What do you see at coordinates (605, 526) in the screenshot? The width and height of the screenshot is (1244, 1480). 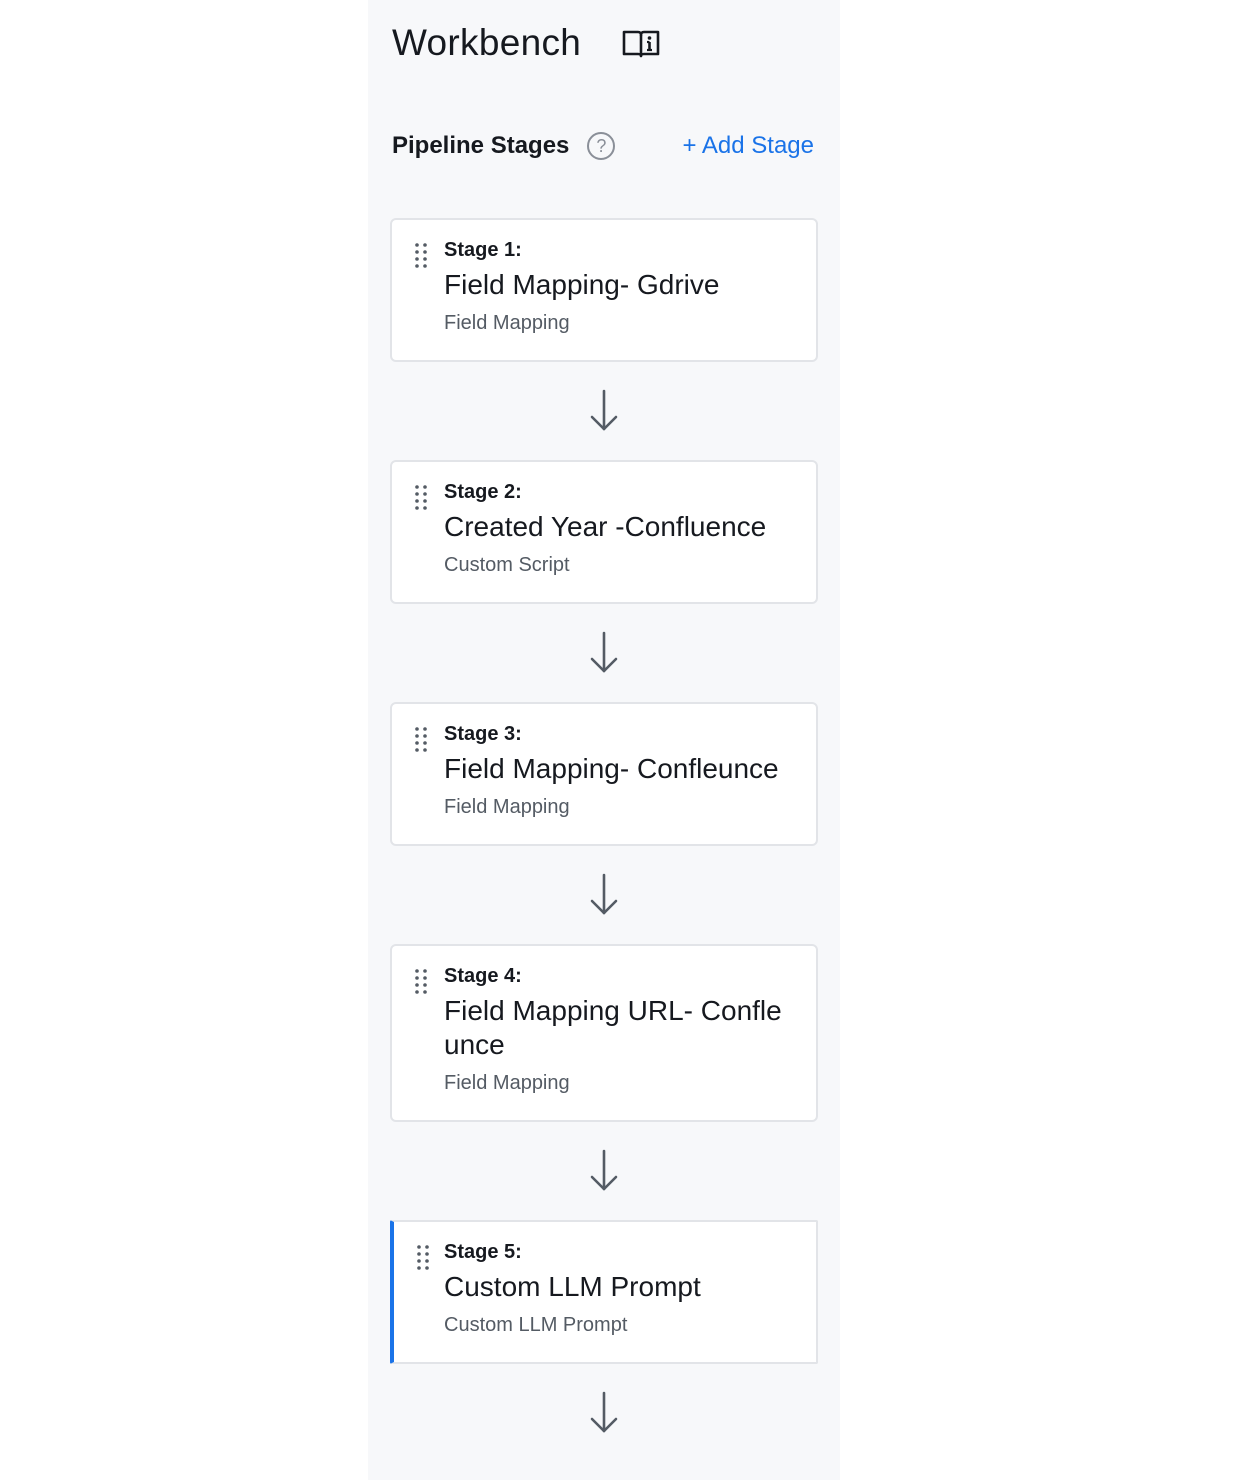 I see `stage-name: Created Year -Confluence` at bounding box center [605, 526].